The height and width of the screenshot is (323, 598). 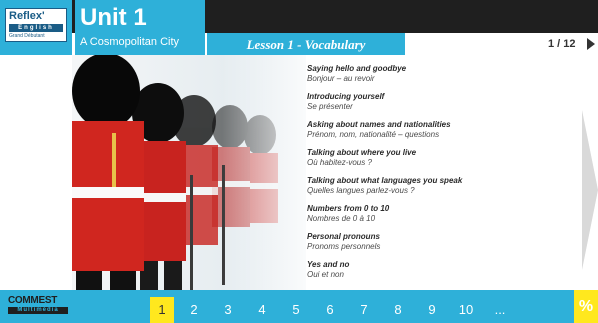 What do you see at coordinates (432, 102) in the screenshot?
I see `topic-item: Introducing yourself Se présenter` at bounding box center [432, 102].